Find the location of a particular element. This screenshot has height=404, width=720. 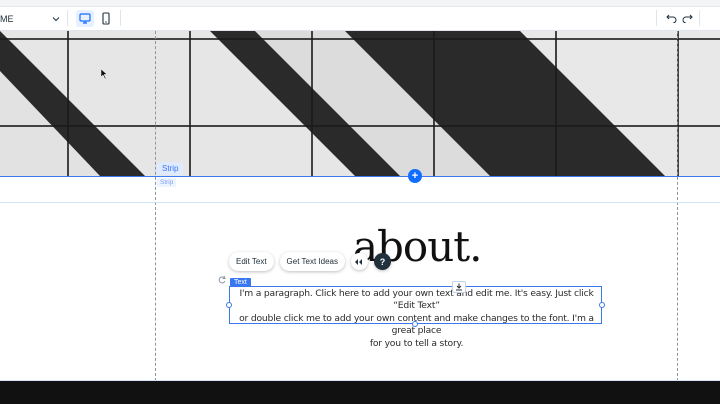

mobile-view-button is located at coordinates (106, 18).